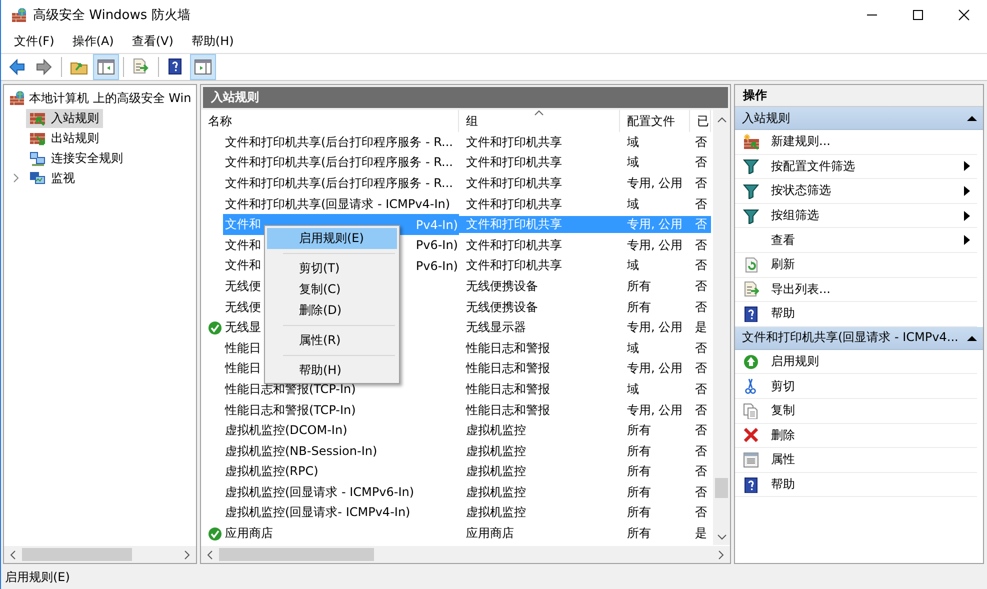 Image resolution: width=987 pixels, height=589 pixels. Describe the element at coordinates (490, 533) in the screenshot. I see `table-cell-text: 应用商店` at that location.